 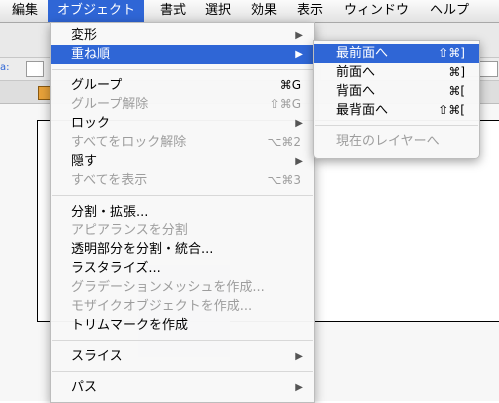 I want to click on menu-item-label: 変形, so click(x=84, y=35).